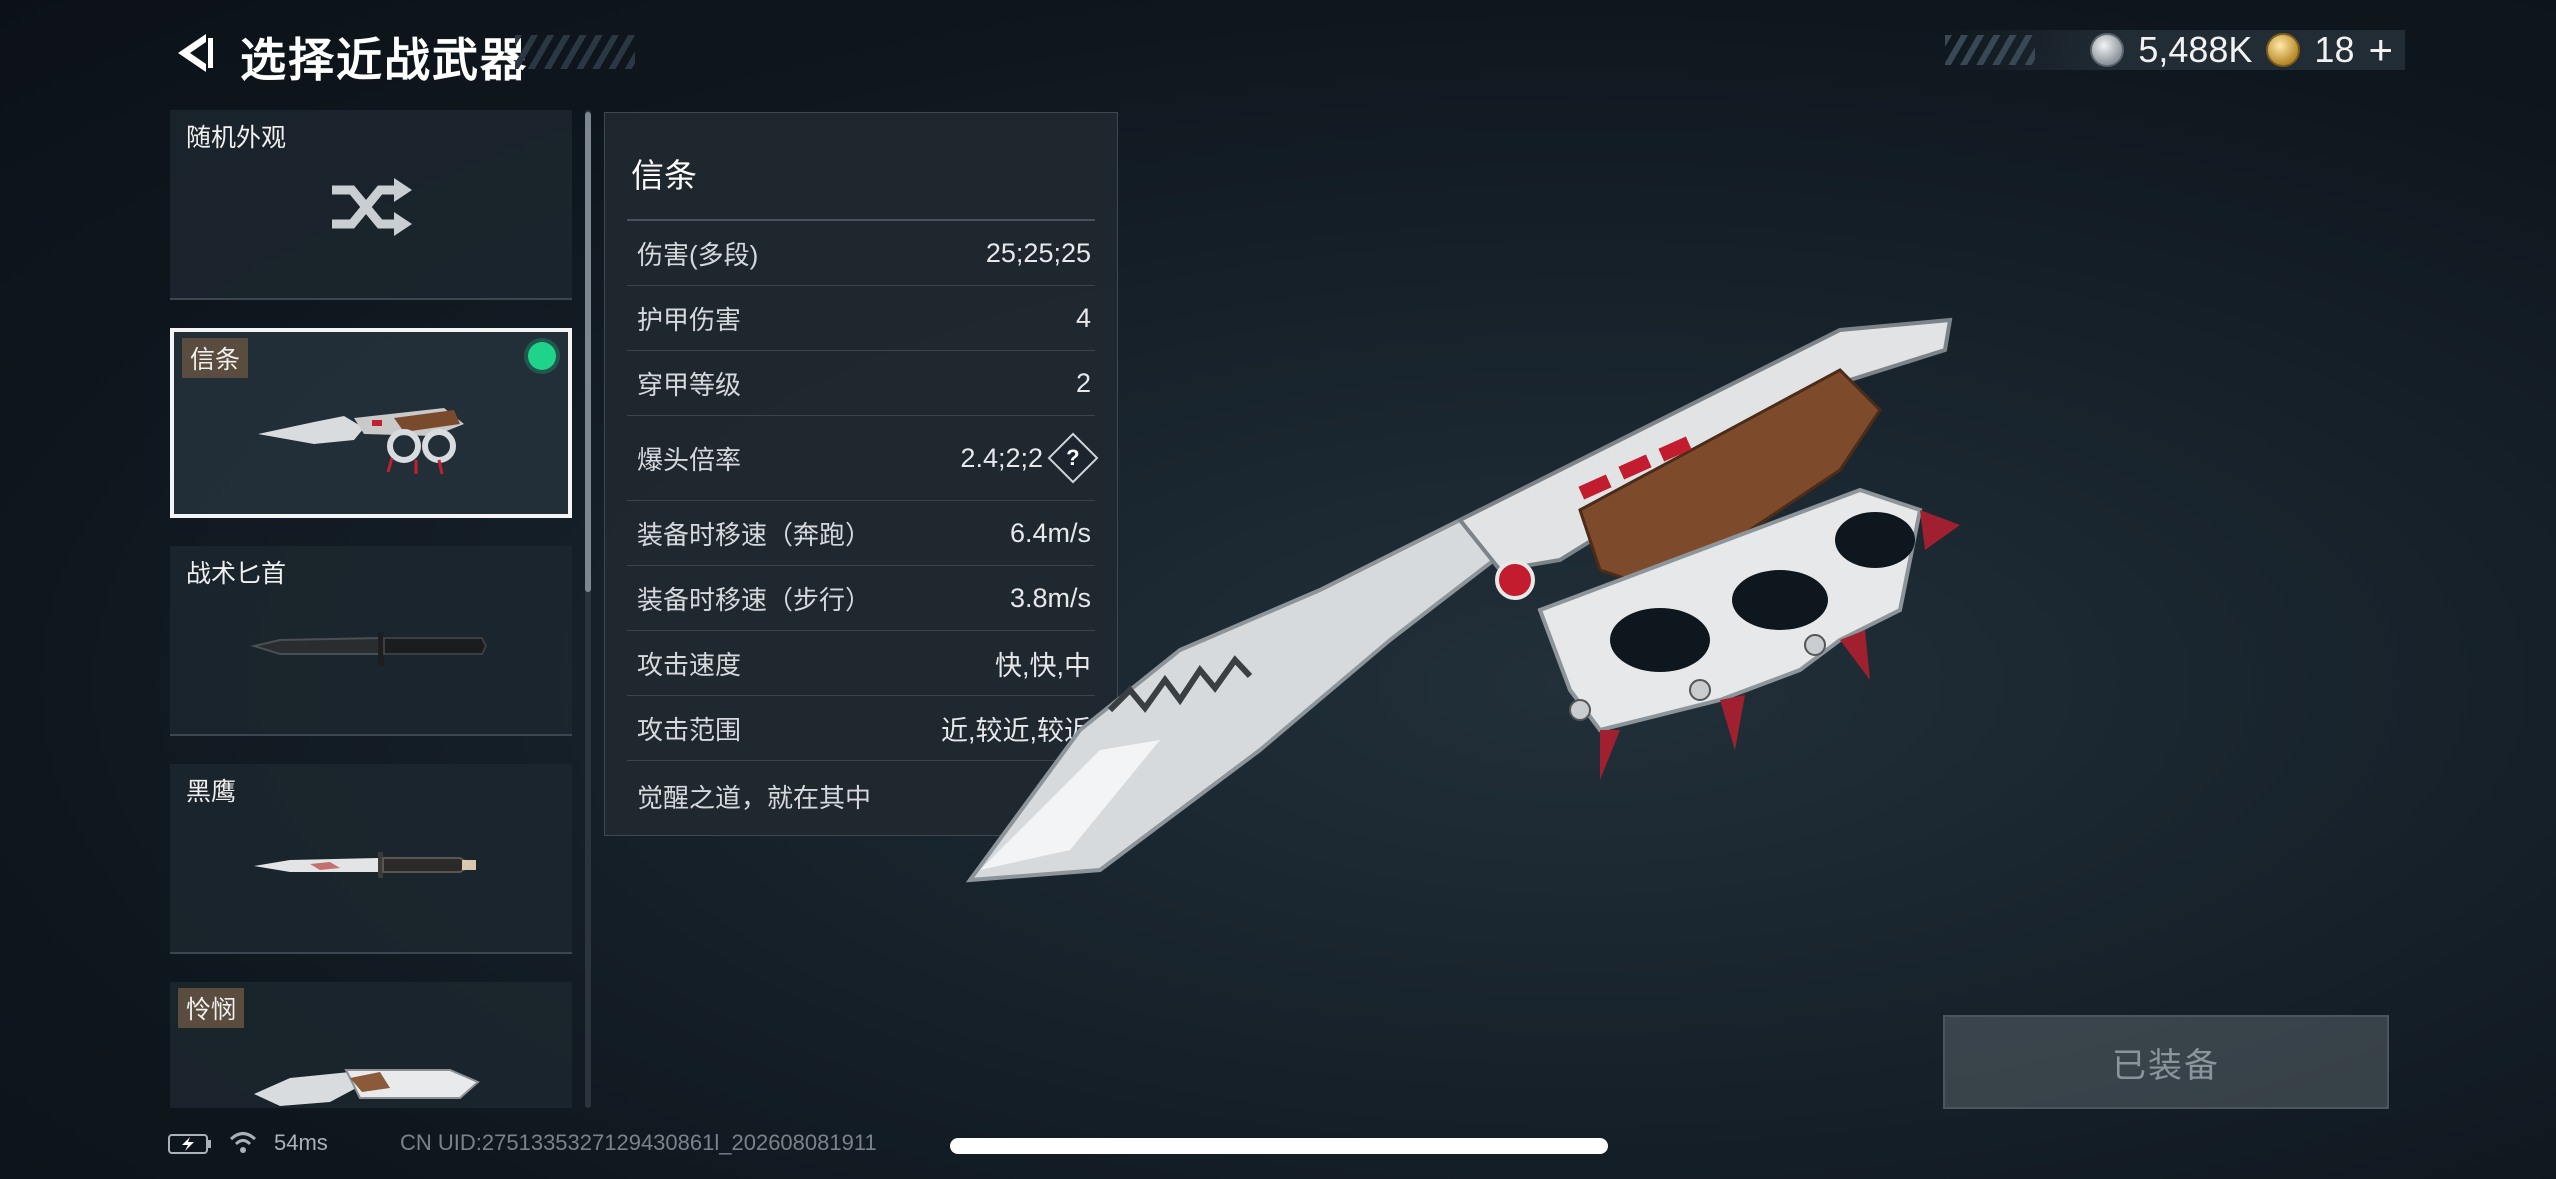  I want to click on weapon-card-random: 随机外观, so click(371, 205).